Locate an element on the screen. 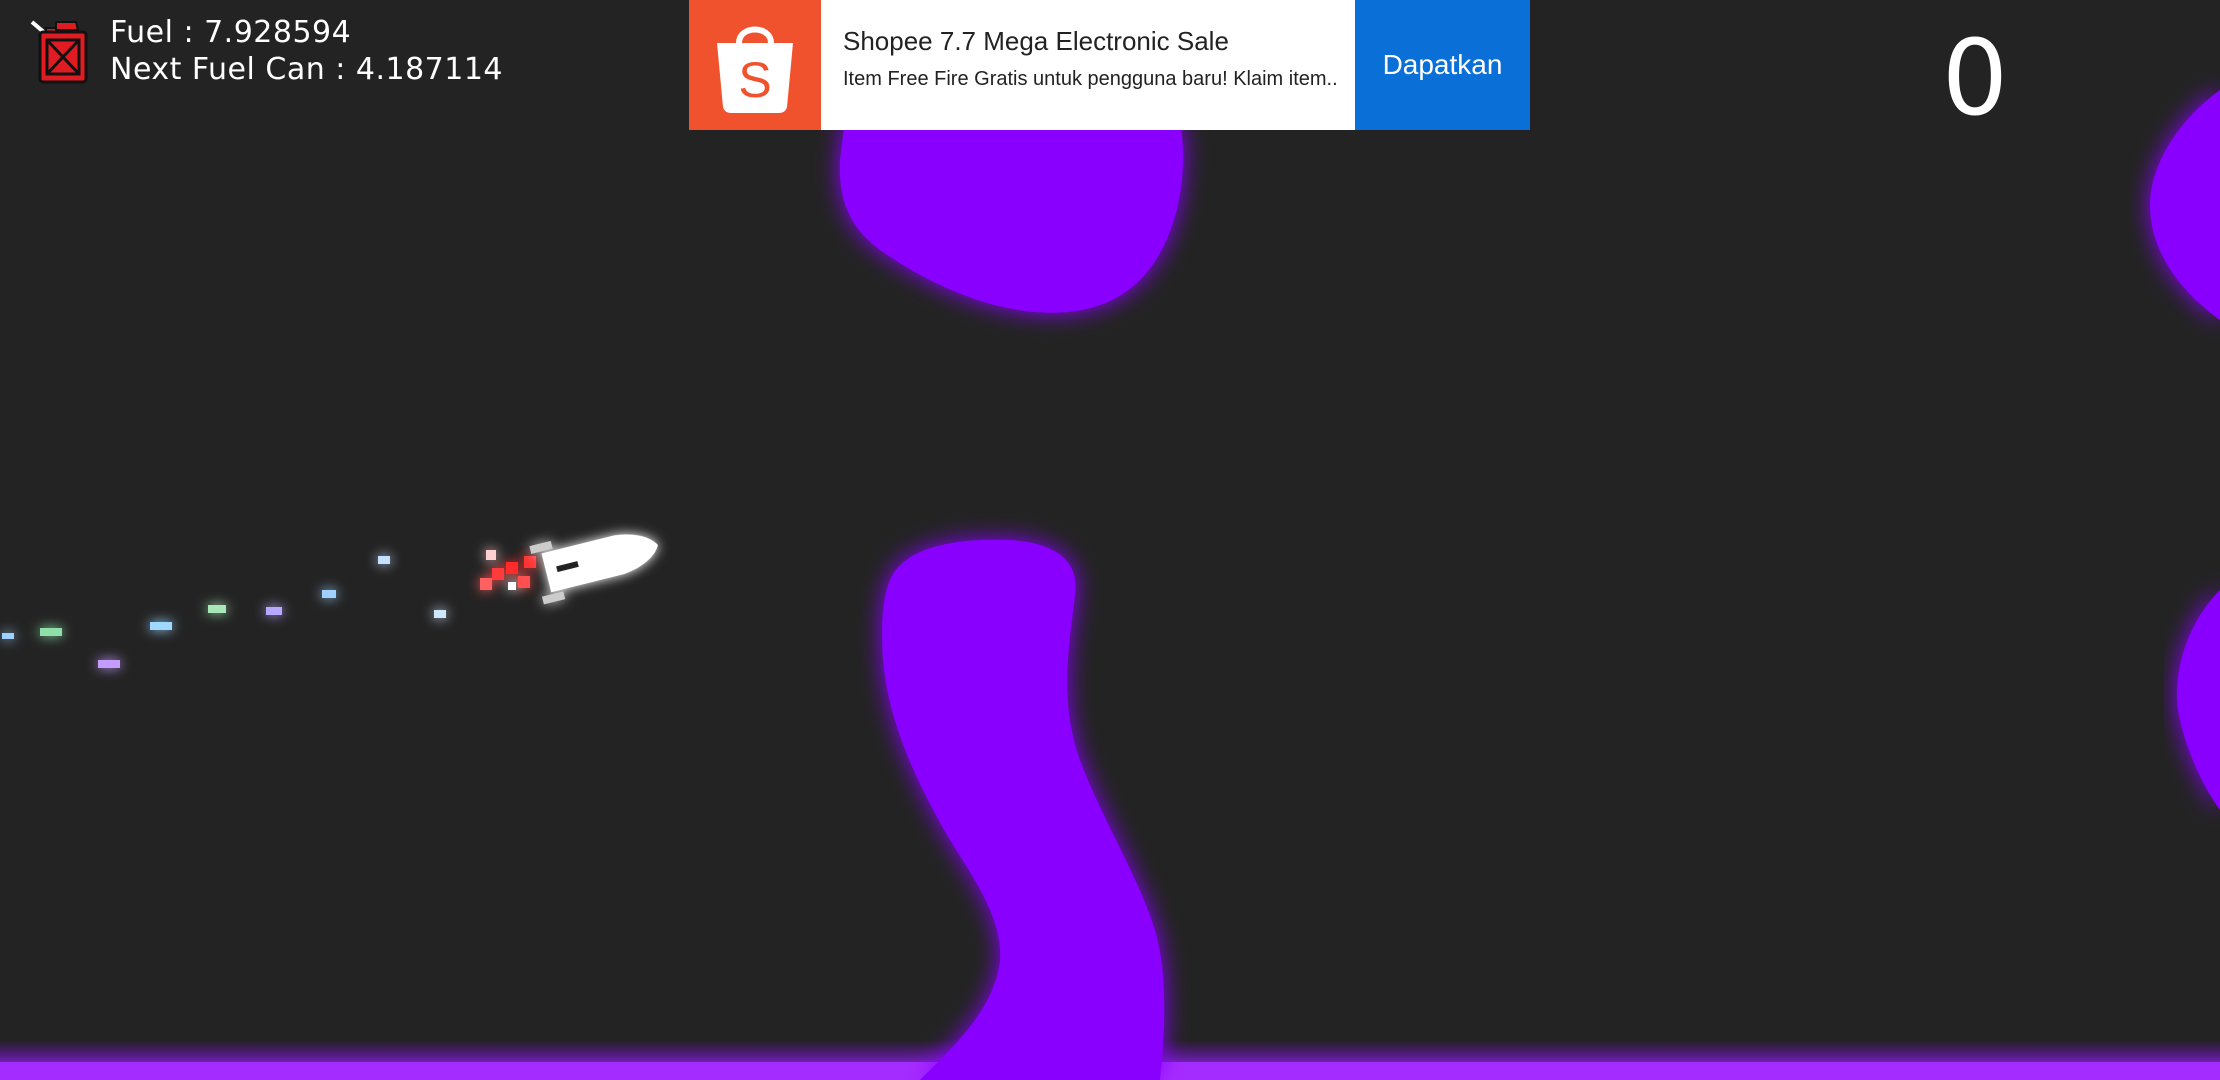 The width and height of the screenshot is (2220, 1080). fuel-readout: Fuel : 7.928594 Next Fuel Can : 4.187114 is located at coordinates (306, 51).